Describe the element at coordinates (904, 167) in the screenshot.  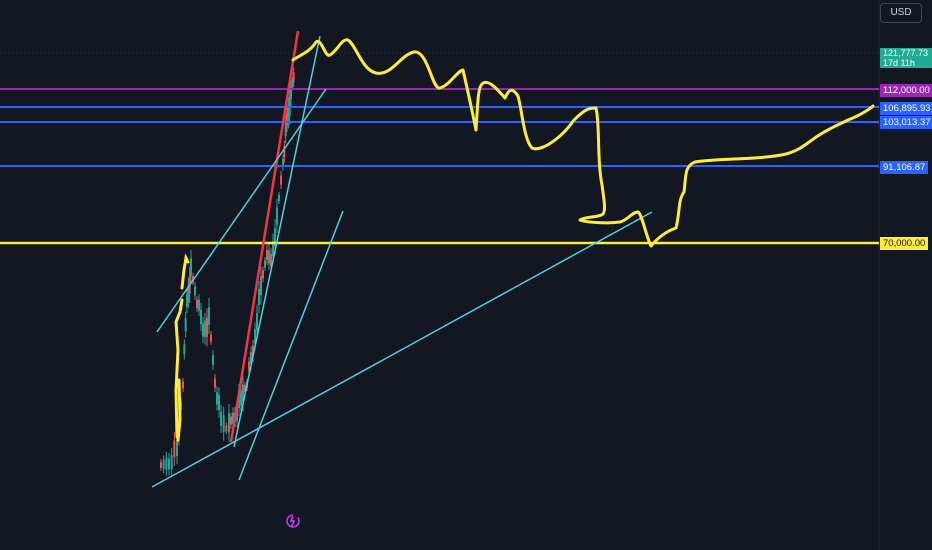
I see `price-level-tag: 91,106.87` at that location.